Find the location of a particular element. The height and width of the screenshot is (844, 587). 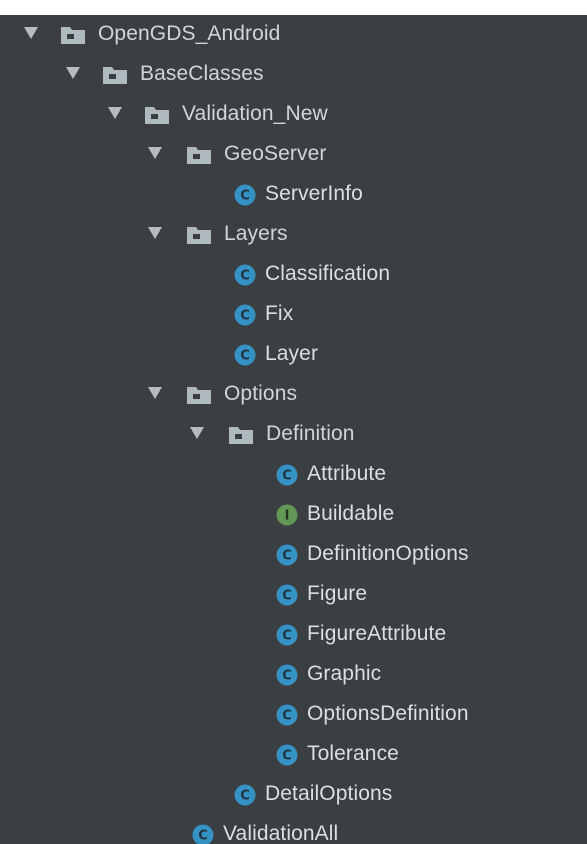

tree-node-buildable: I Buildable is located at coordinates (293, 515).